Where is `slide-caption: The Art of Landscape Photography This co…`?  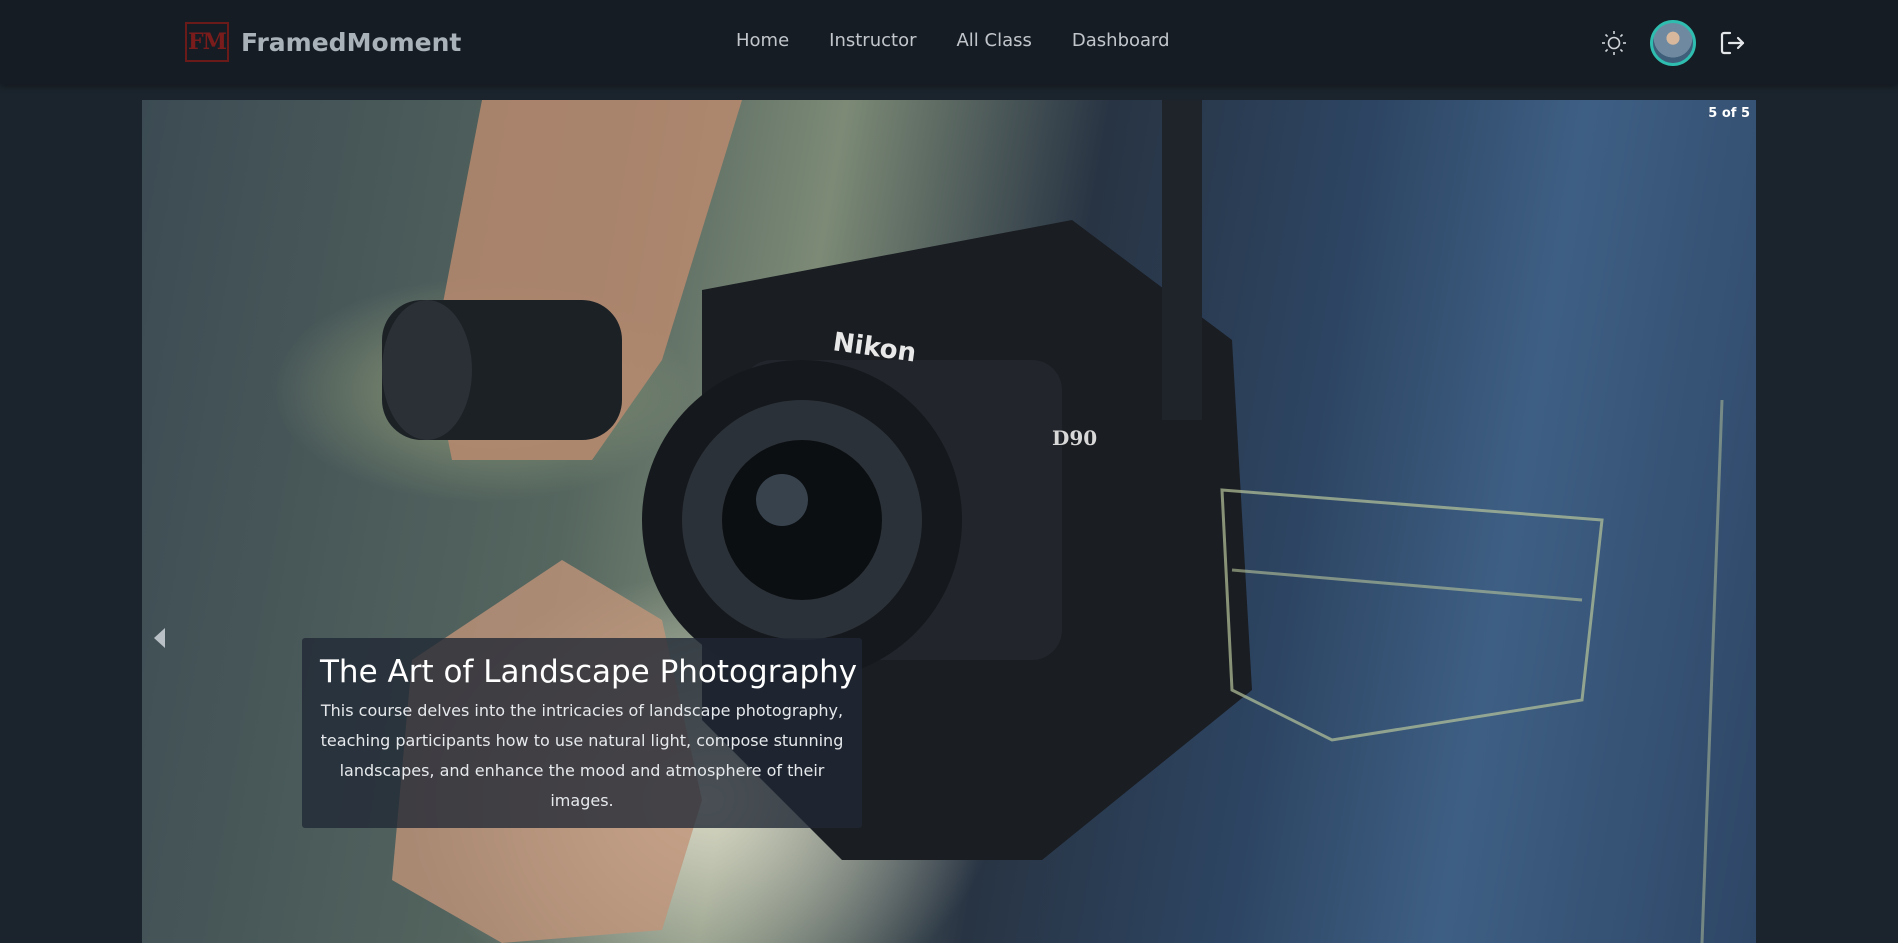
slide-caption: The Art of Landscape Photography This co… is located at coordinates (582, 733).